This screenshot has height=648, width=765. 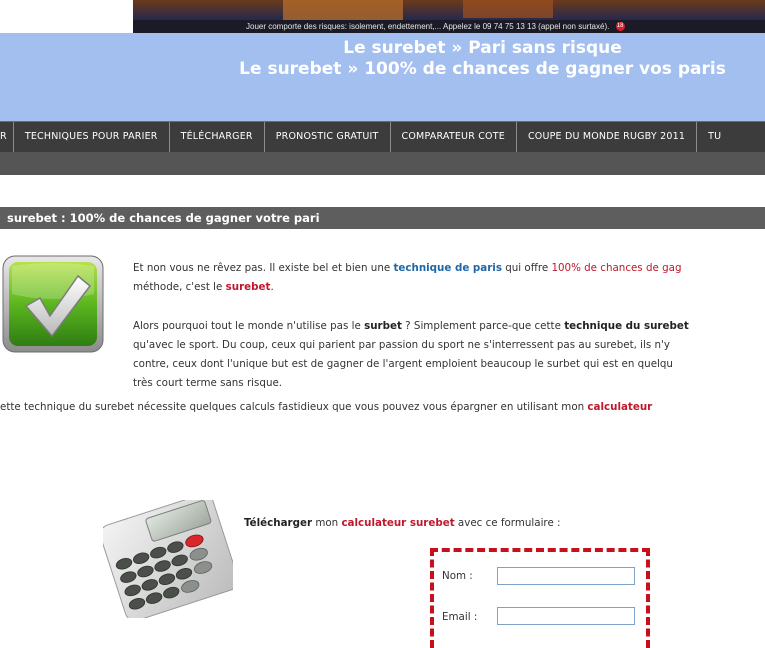 What do you see at coordinates (540, 598) in the screenshot?
I see `download-form` at bounding box center [540, 598].